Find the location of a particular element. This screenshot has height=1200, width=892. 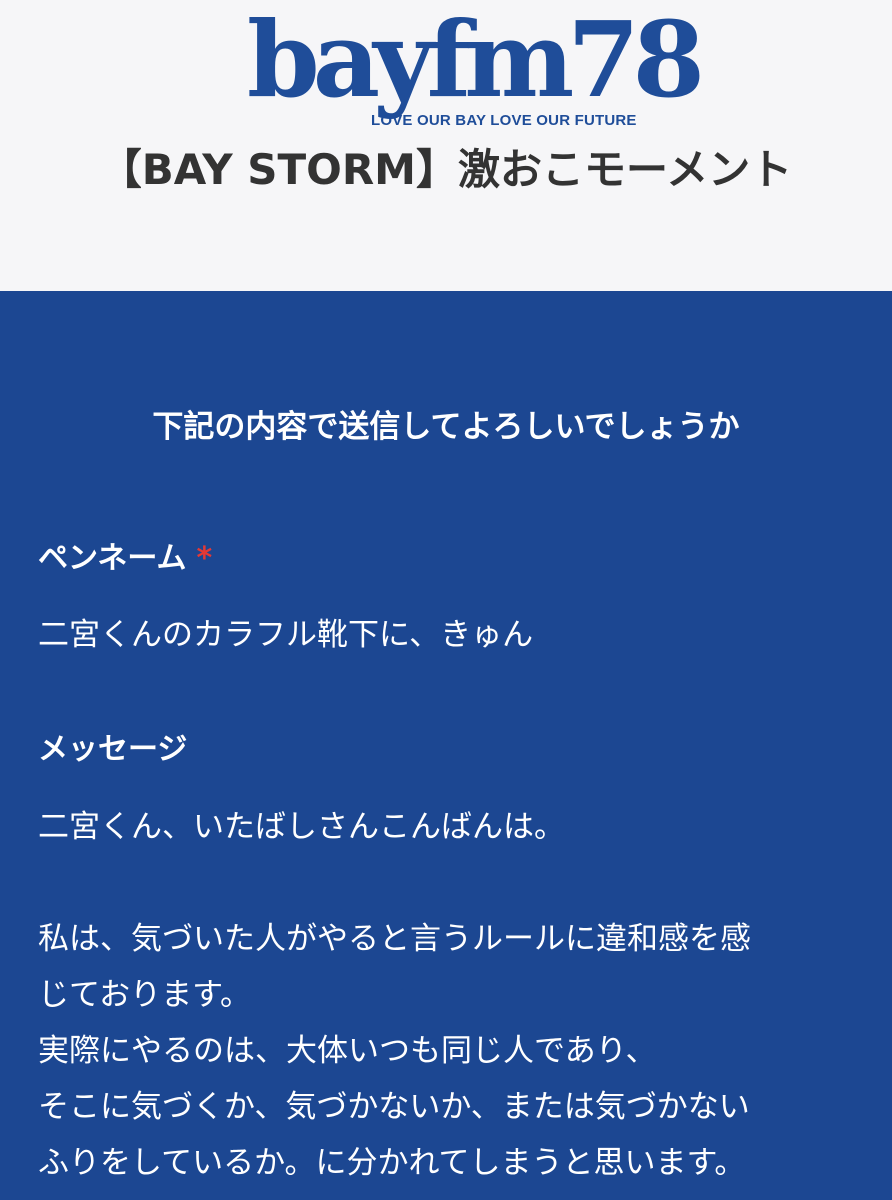

penname-label-text: ペンネーム is located at coordinates (112, 558).